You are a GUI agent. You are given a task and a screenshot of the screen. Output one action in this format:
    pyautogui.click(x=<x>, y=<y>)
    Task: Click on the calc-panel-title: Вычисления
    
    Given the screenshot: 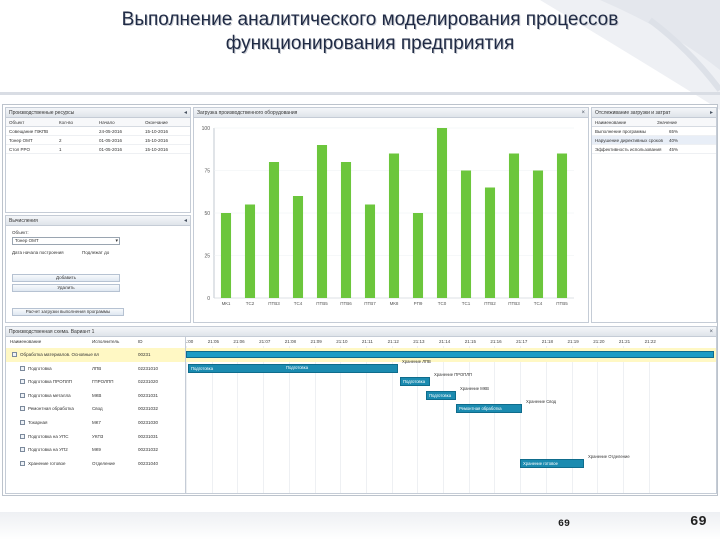 What is the action you would take?
    pyautogui.click(x=23, y=221)
    